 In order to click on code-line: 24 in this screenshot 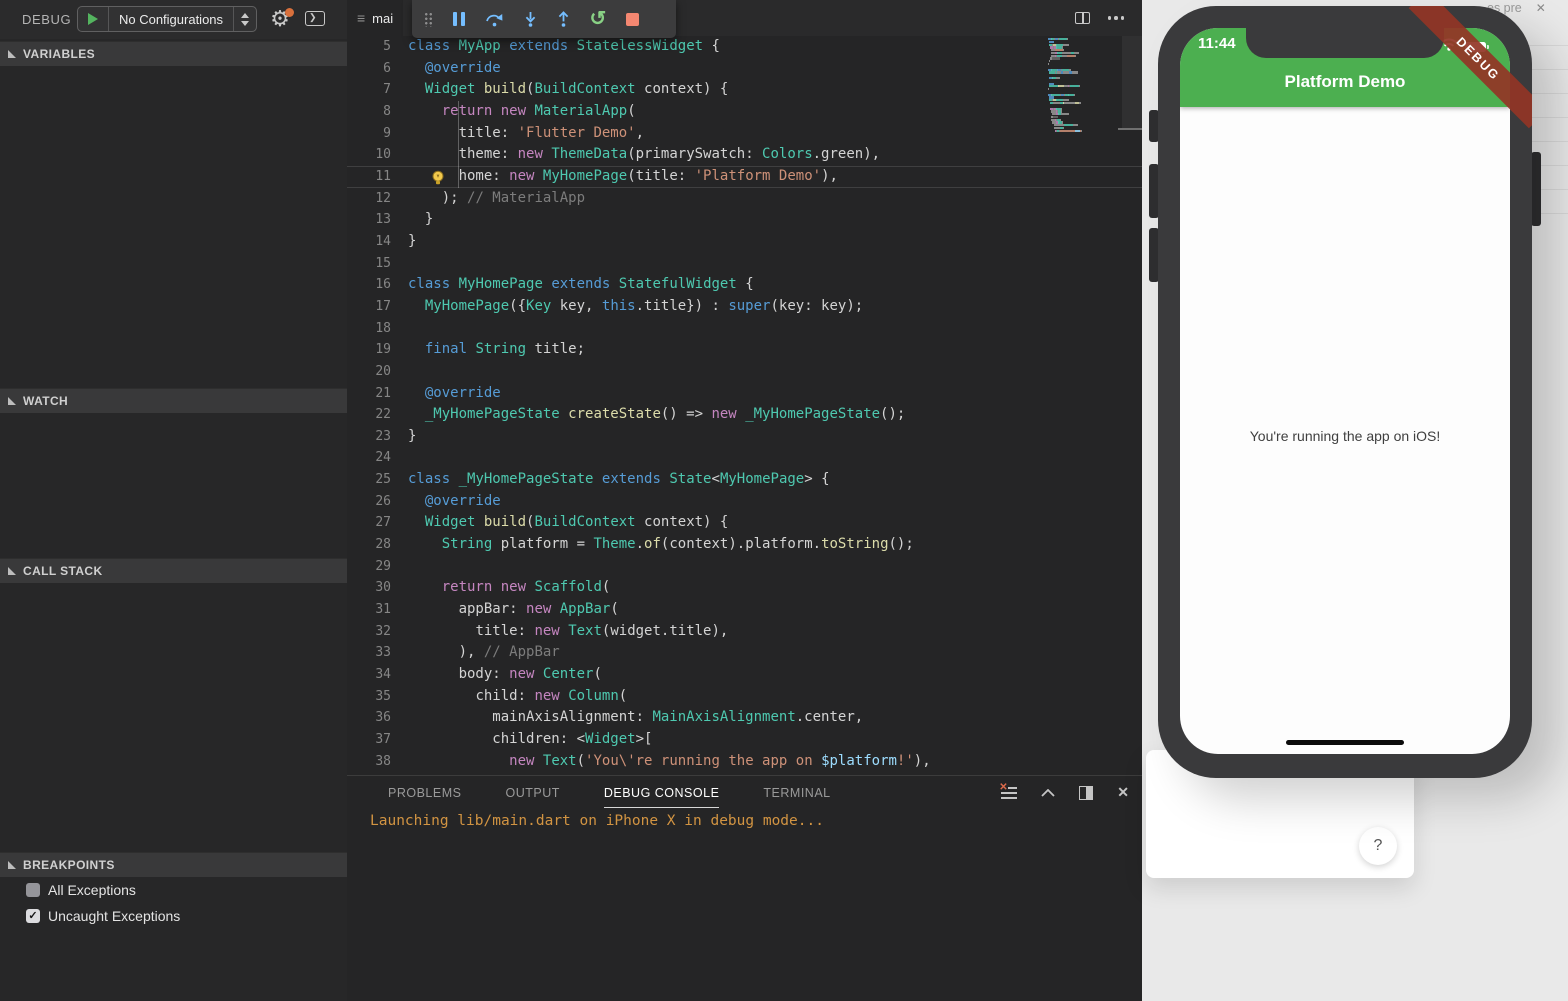, I will do `click(744, 458)`.